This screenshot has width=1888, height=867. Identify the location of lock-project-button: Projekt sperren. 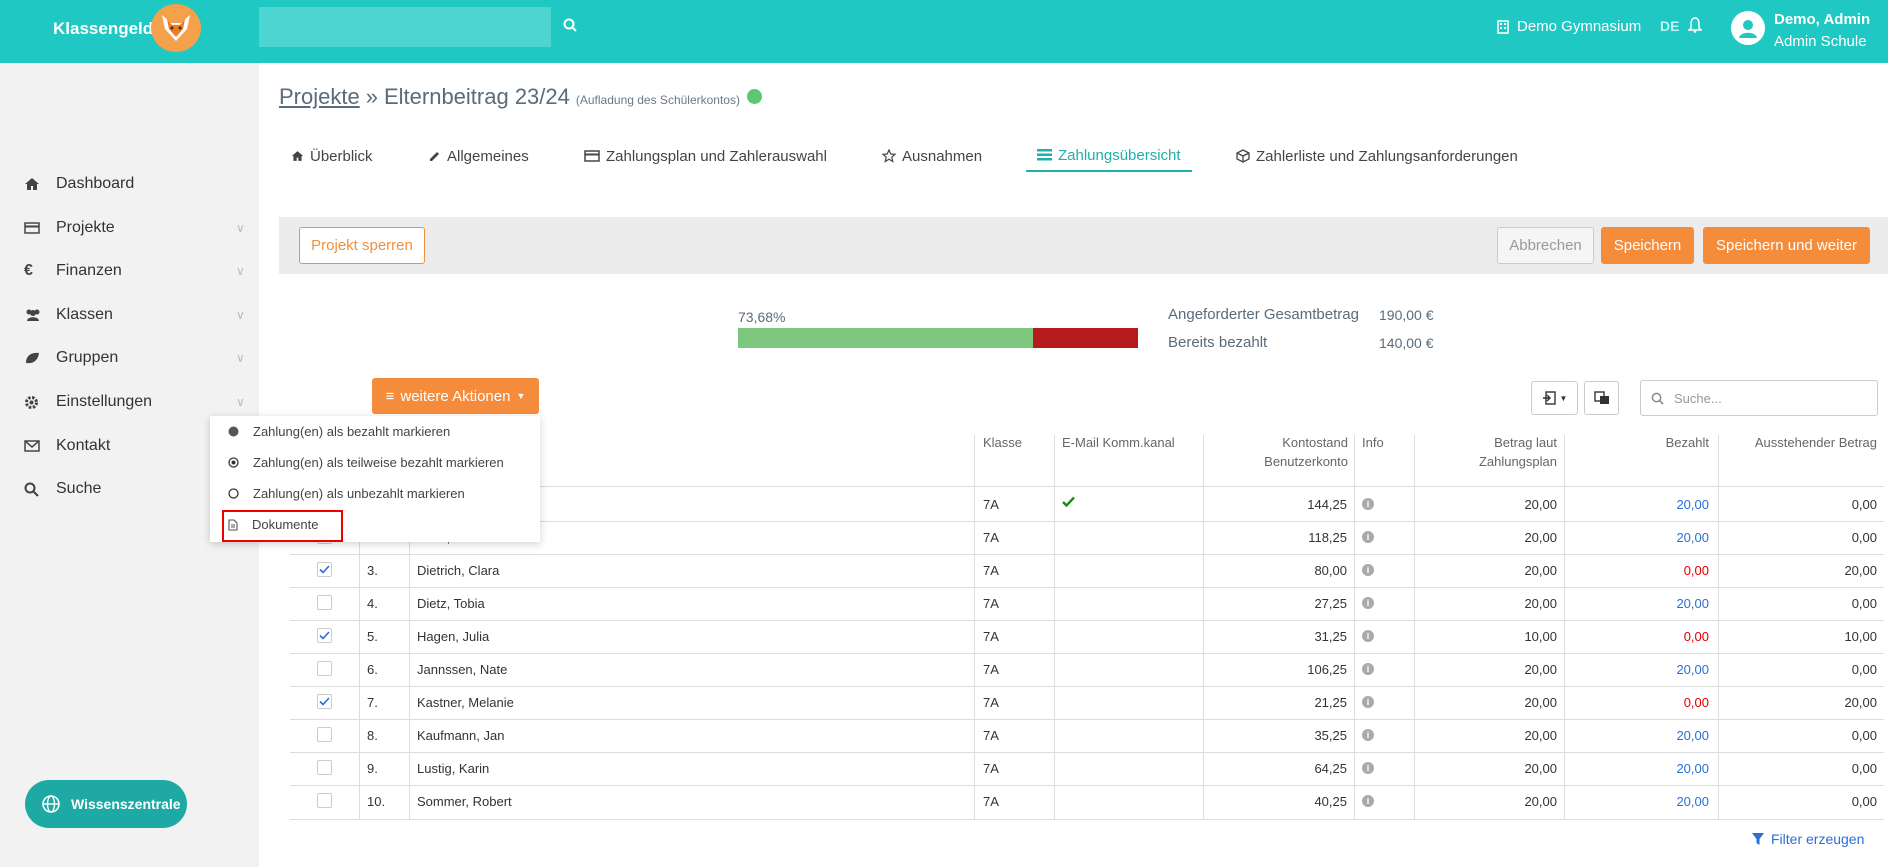
(362, 245).